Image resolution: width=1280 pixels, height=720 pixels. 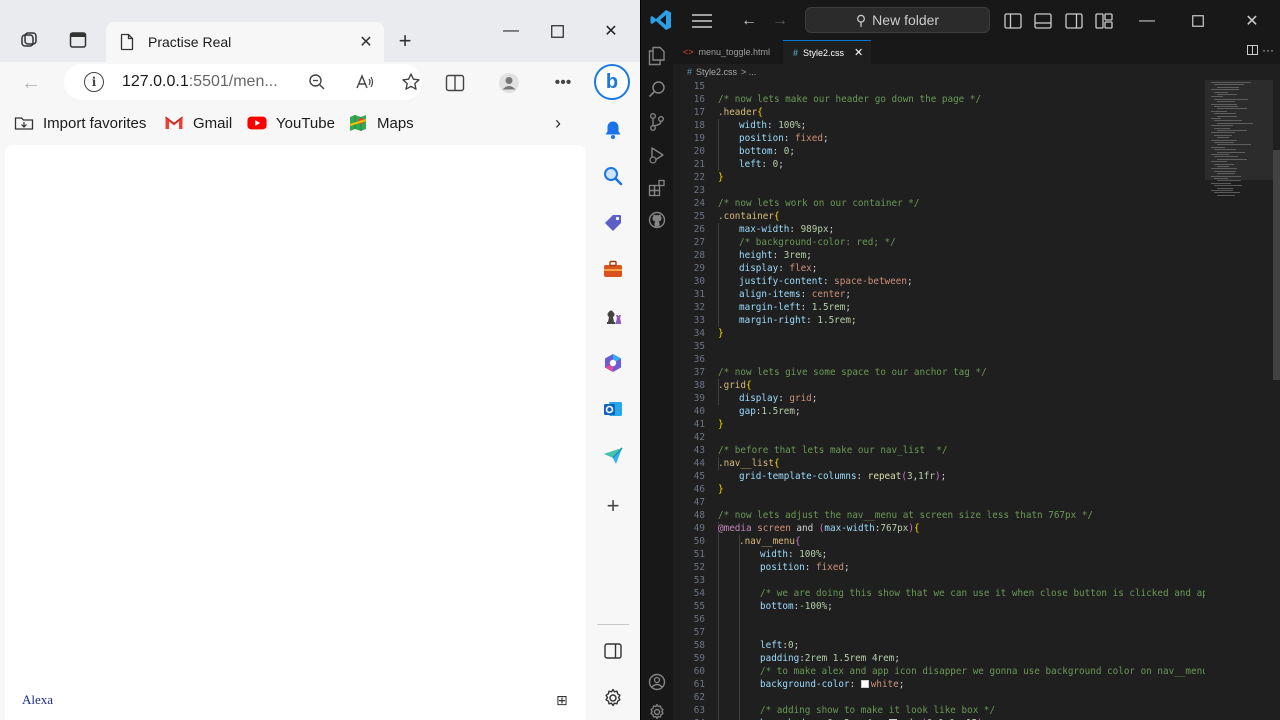 What do you see at coordinates (1104, 21) in the screenshot?
I see `customize-layout-icon` at bounding box center [1104, 21].